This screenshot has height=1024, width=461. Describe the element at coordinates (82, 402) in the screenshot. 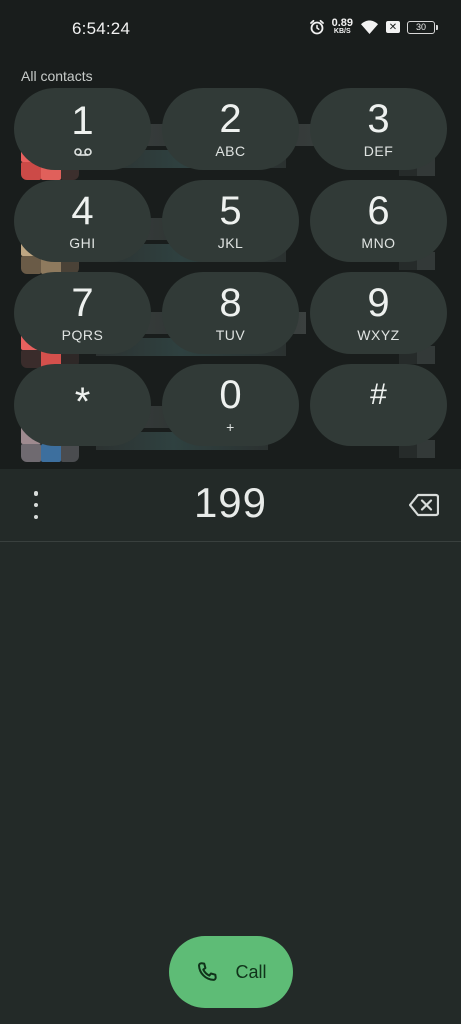

I see `key-digit: *` at that location.